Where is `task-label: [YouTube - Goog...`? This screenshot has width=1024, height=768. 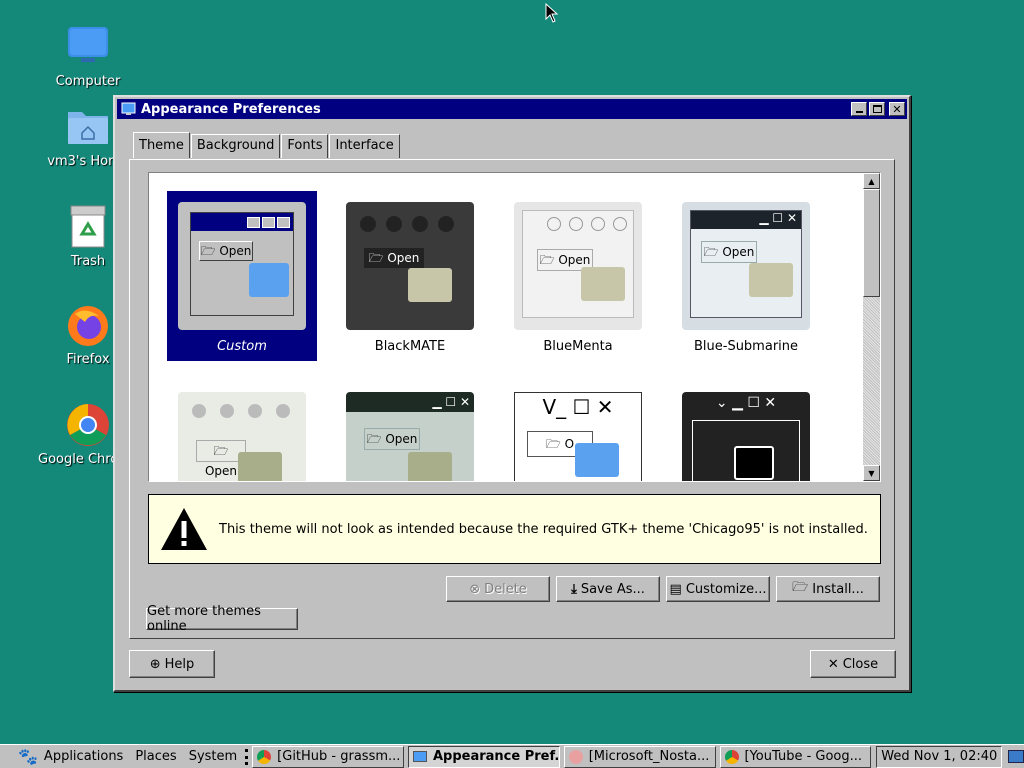 task-label: [YouTube - Goog... is located at coordinates (803, 756).